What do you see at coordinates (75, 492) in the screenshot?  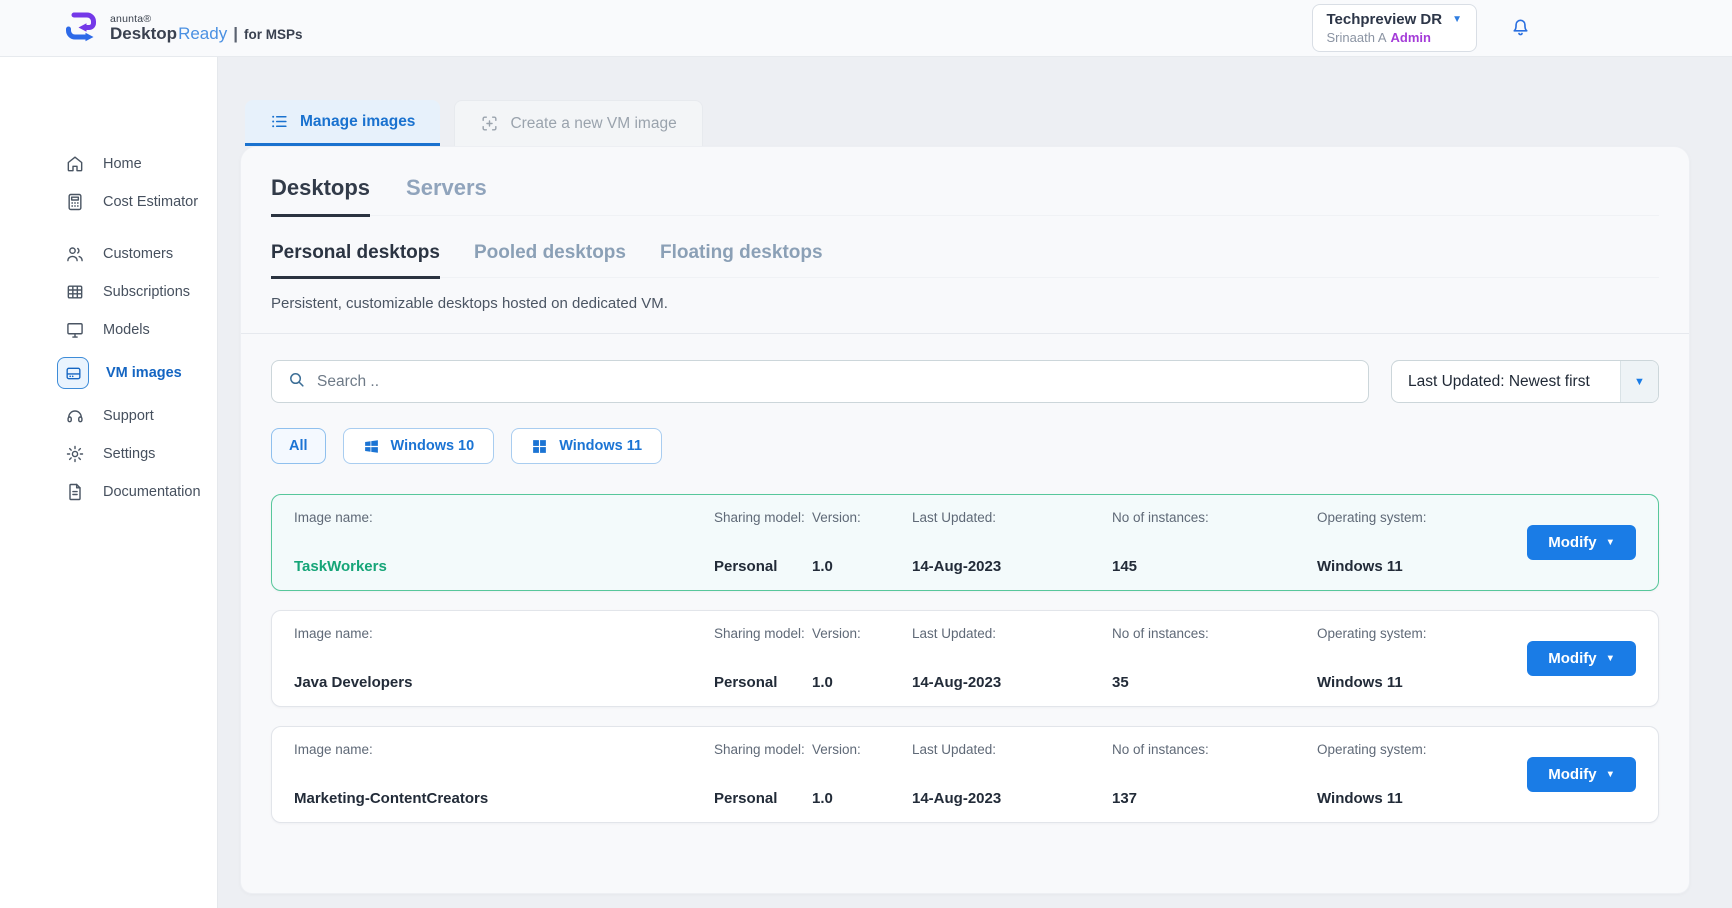 I see `document-icon` at bounding box center [75, 492].